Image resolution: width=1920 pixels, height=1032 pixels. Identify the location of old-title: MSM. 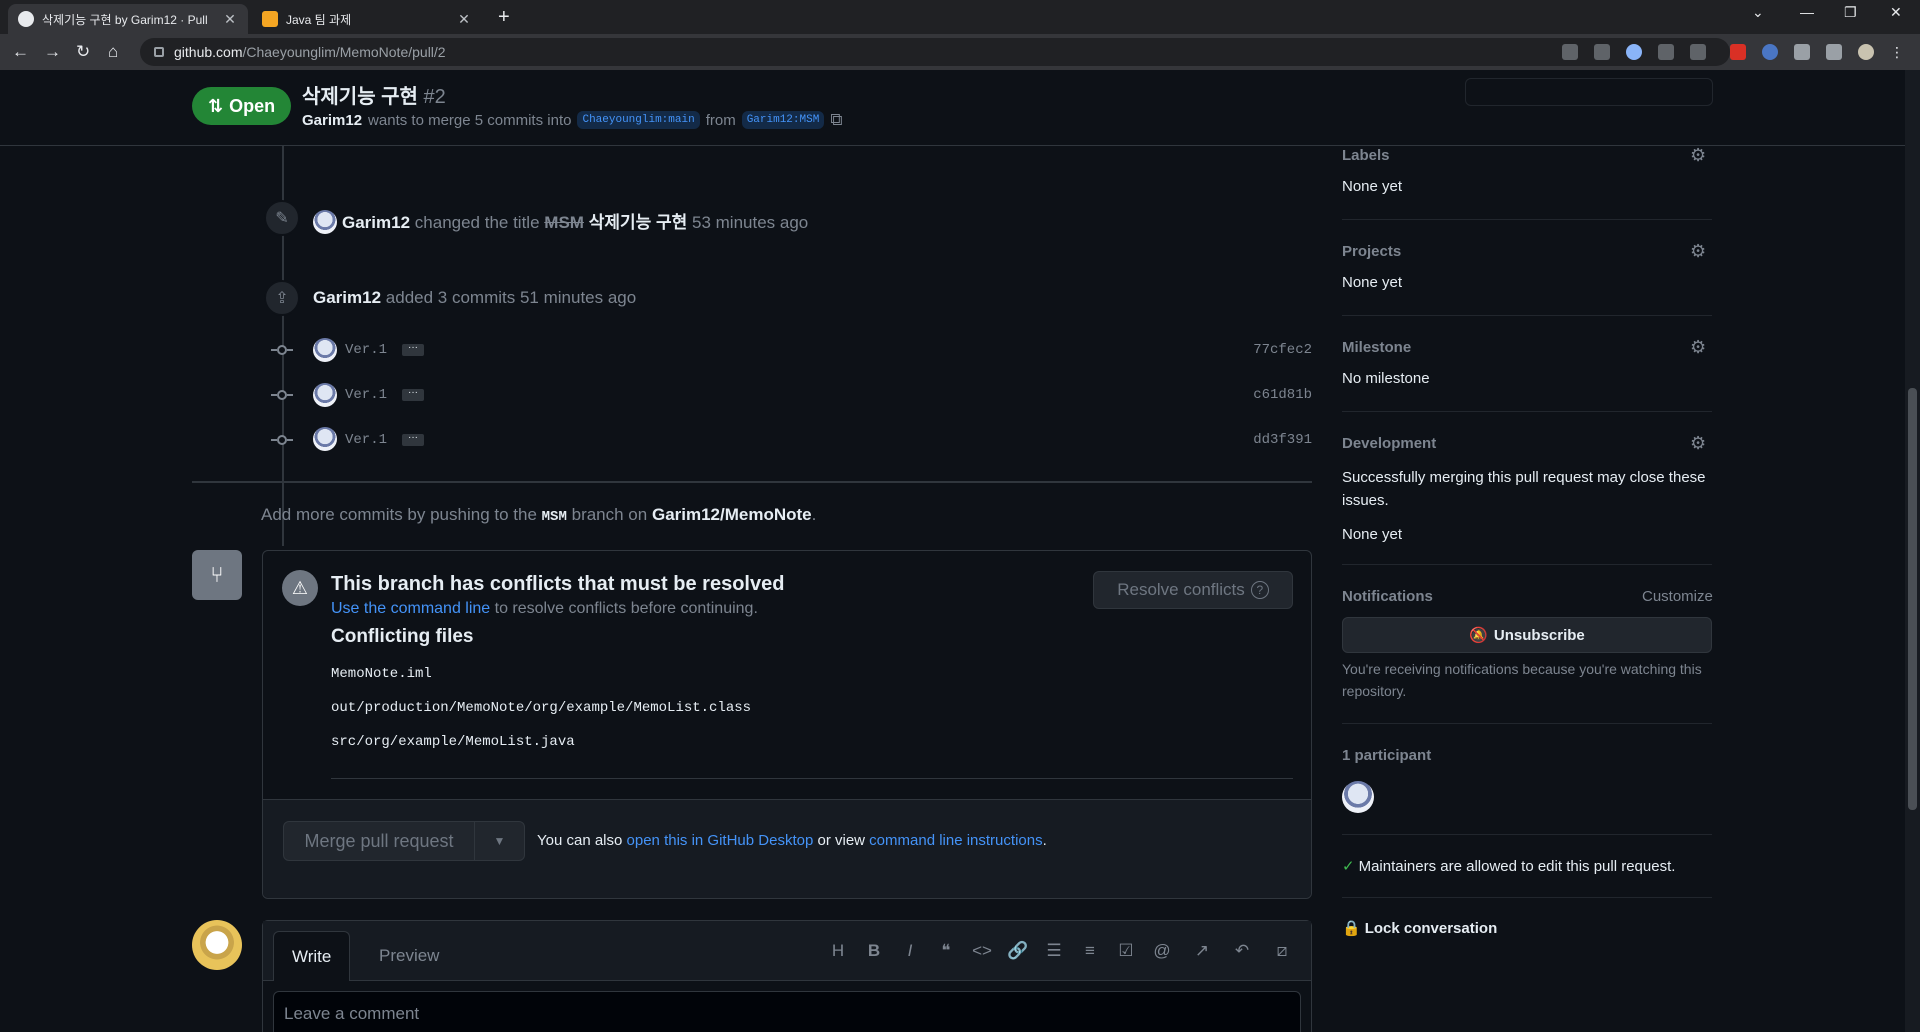
(564, 222).